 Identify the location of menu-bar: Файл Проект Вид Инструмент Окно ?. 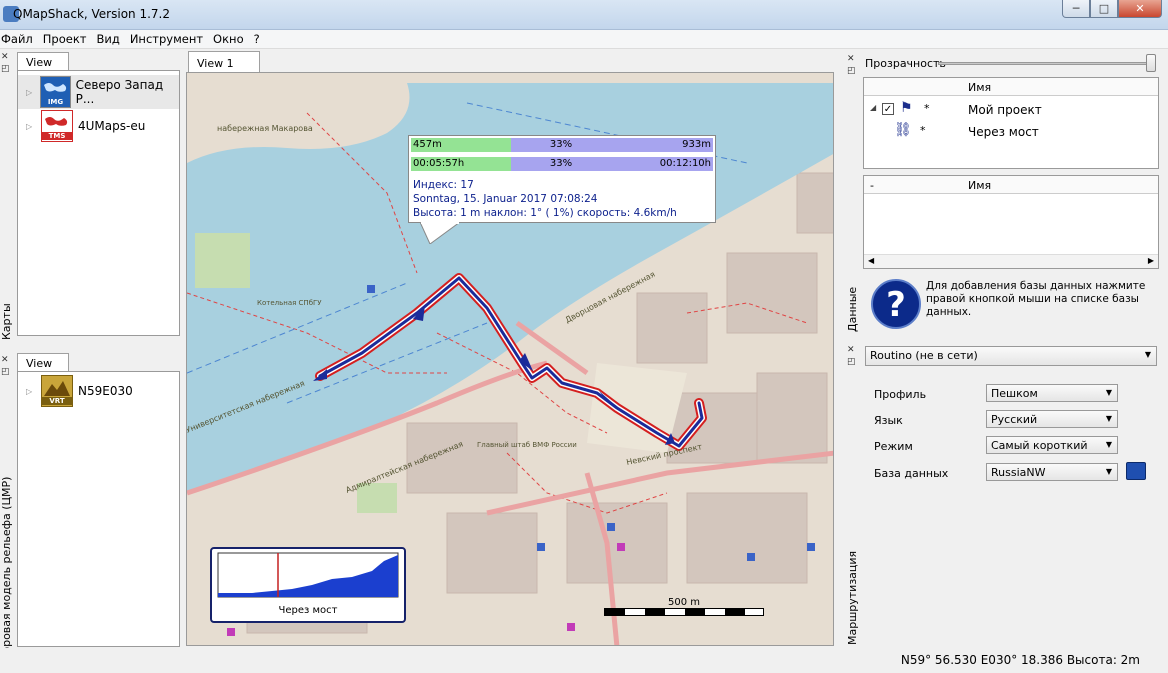
(584, 39).